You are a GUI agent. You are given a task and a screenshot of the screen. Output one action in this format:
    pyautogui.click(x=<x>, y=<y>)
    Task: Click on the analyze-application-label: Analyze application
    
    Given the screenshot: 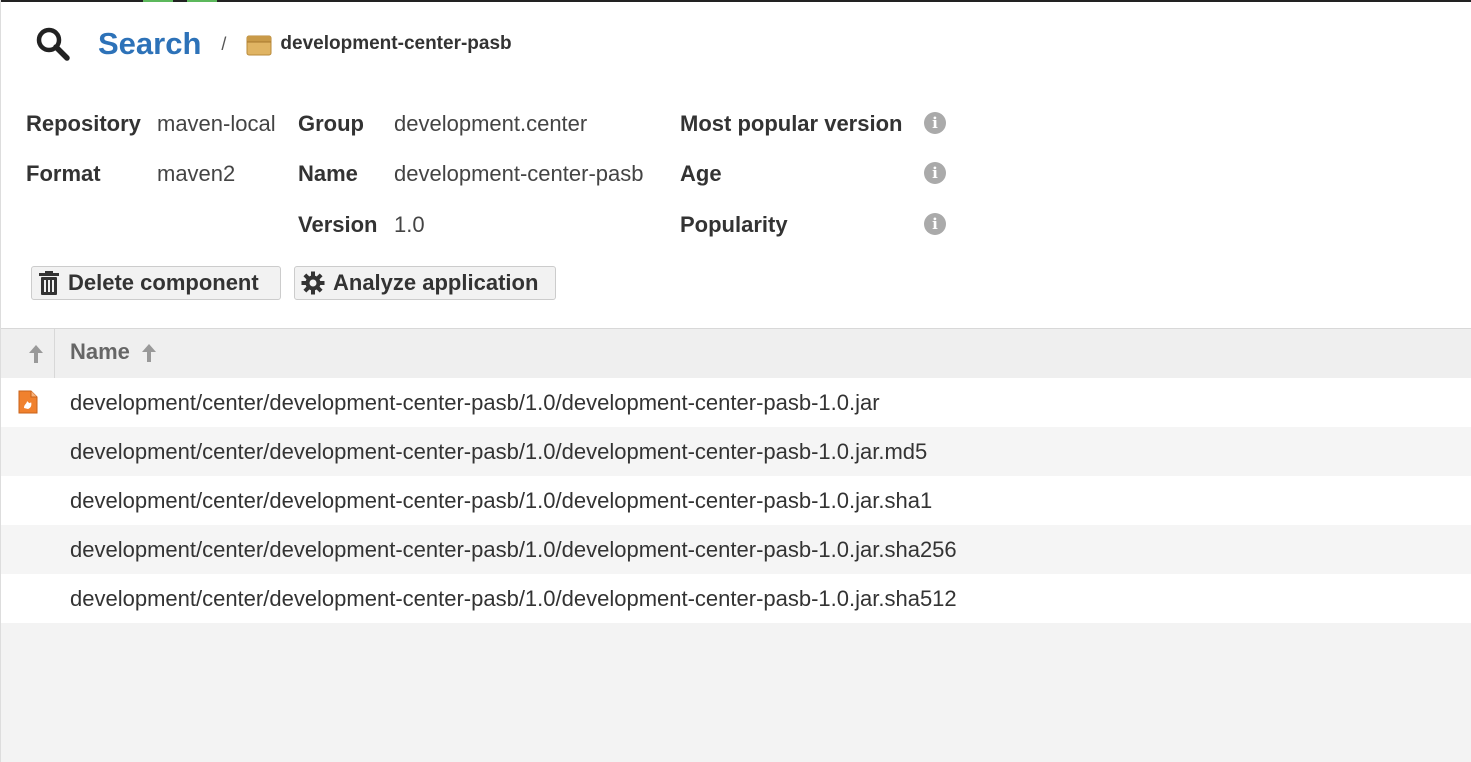 What is the action you would take?
    pyautogui.click(x=436, y=282)
    